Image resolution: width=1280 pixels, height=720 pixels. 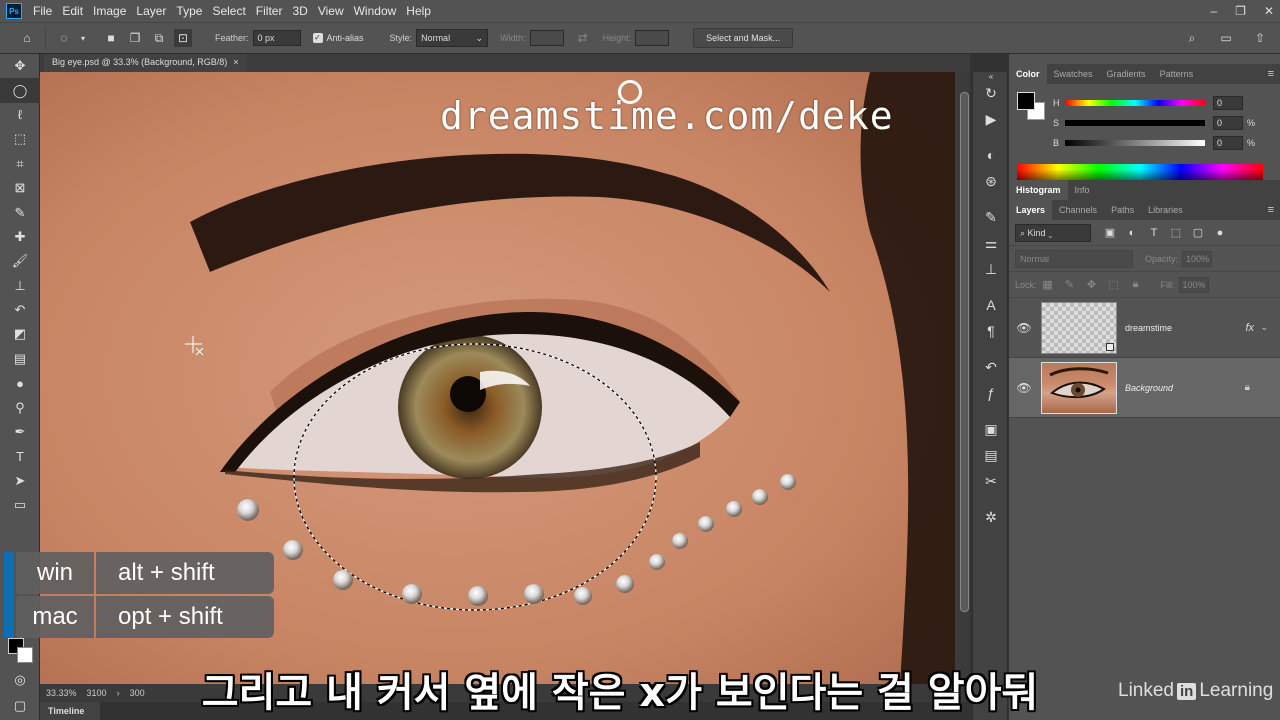 What do you see at coordinates (20, 115) in the screenshot?
I see `lasso-tool-icon: ℓ` at bounding box center [20, 115].